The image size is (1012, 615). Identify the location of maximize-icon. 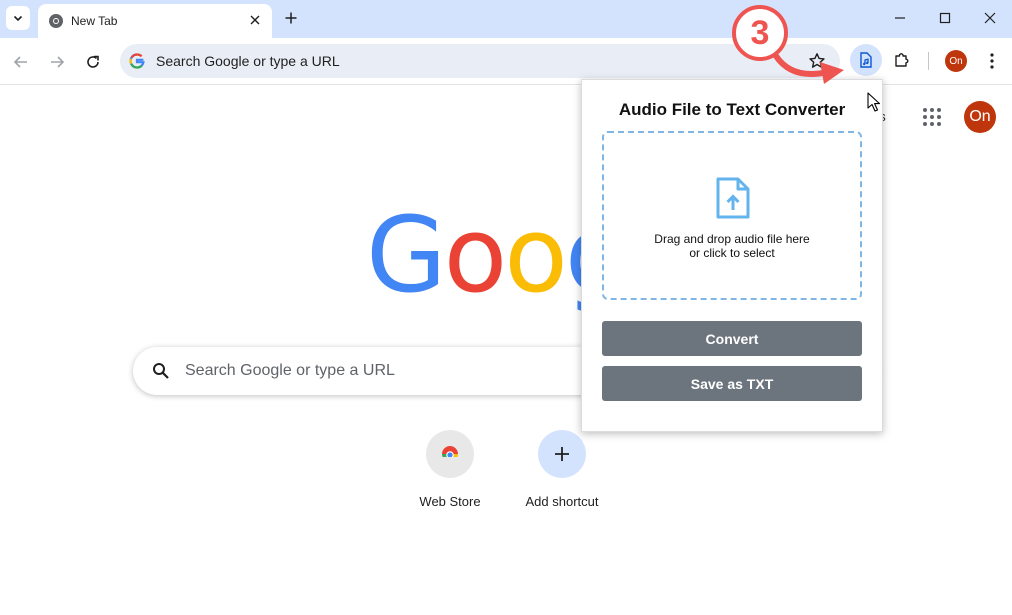
(945, 18).